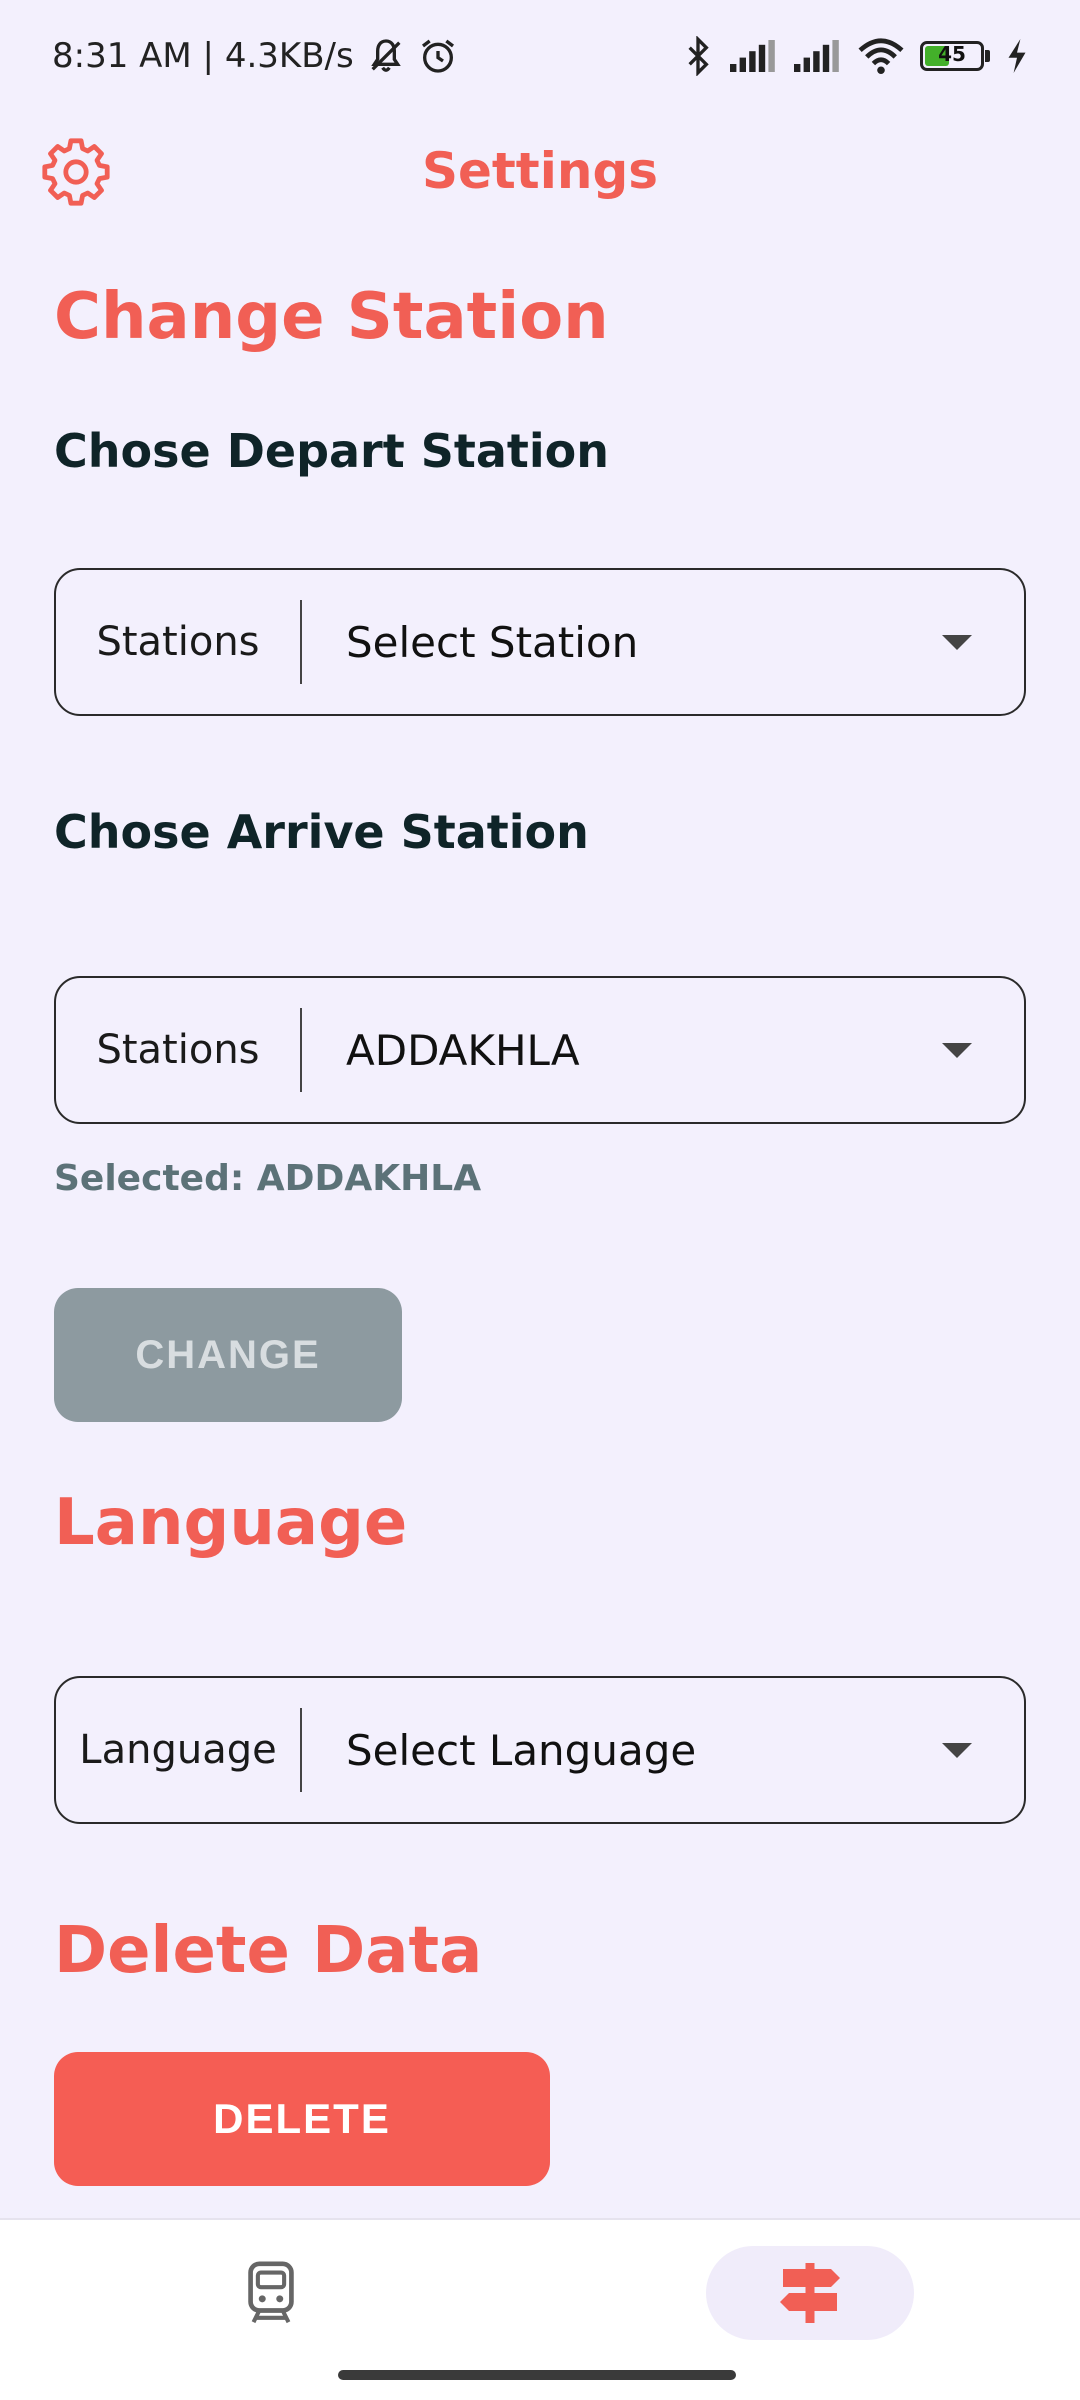 The width and height of the screenshot is (1080, 2400). I want to click on app-bar: Settings, so click(540, 171).